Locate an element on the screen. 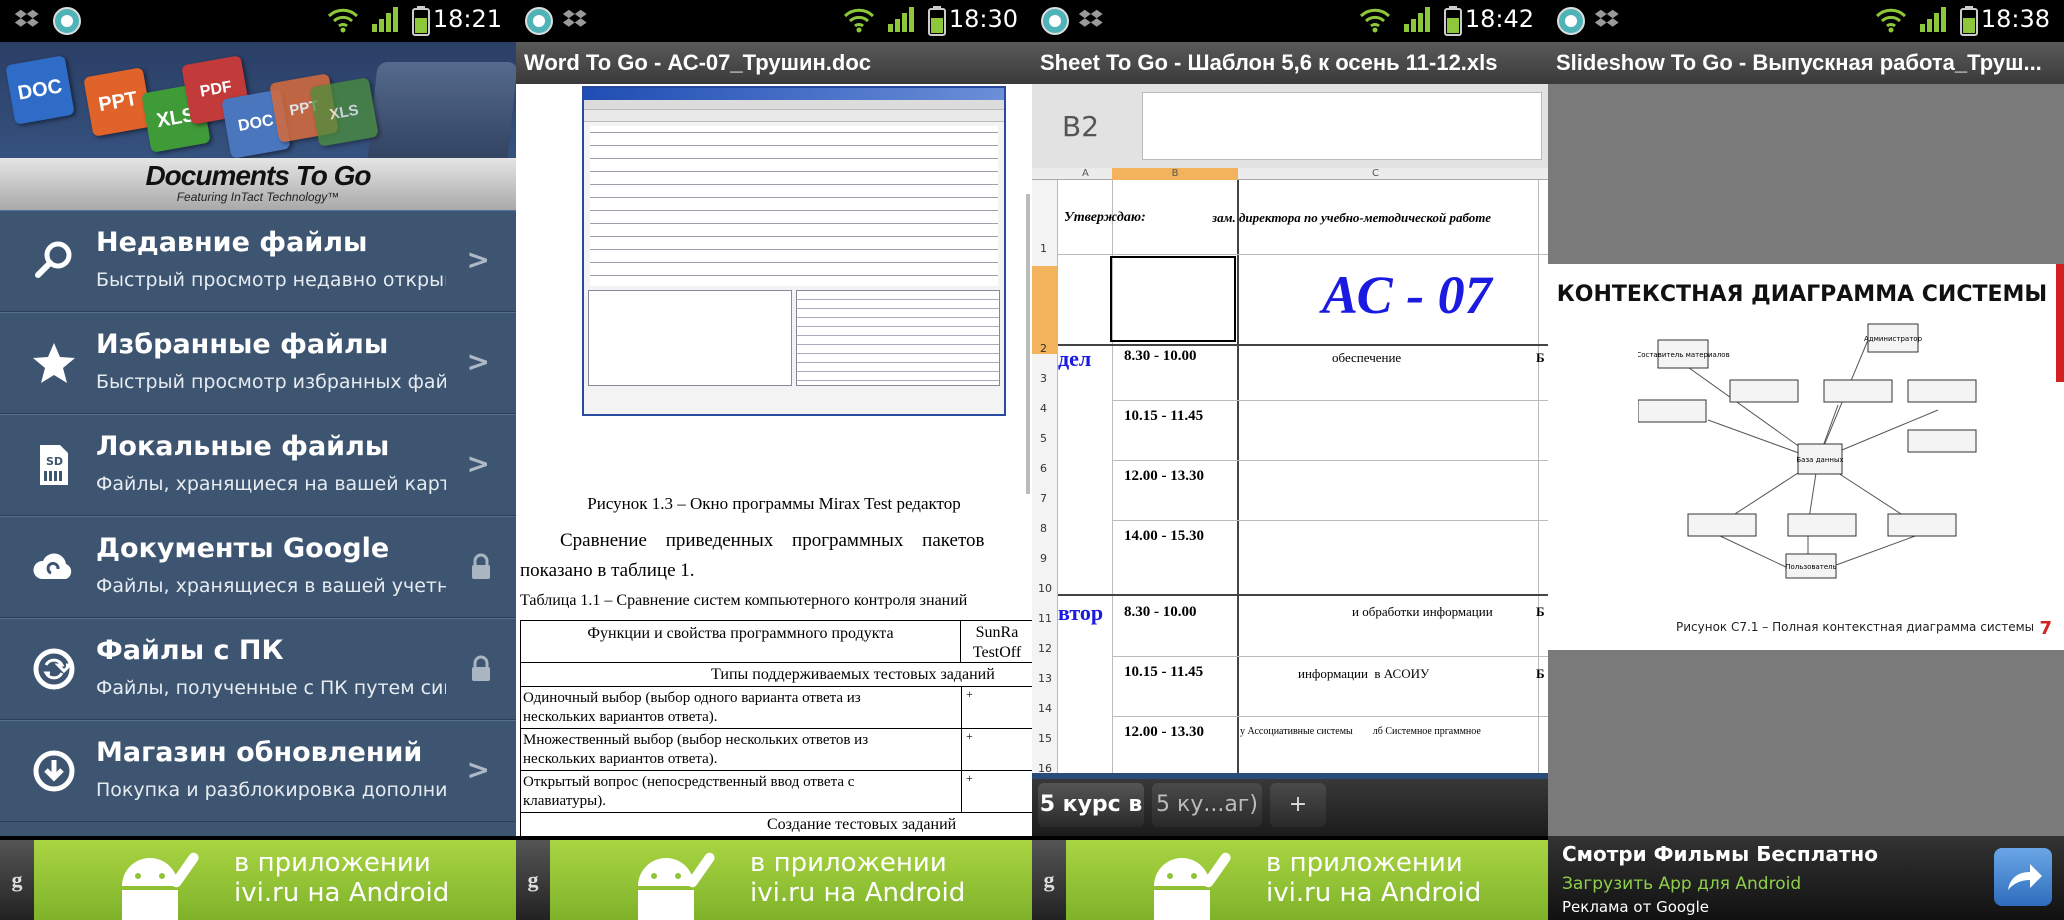 The width and height of the screenshot is (2064, 920). formula-bar: B2 is located at coordinates (1290, 127).